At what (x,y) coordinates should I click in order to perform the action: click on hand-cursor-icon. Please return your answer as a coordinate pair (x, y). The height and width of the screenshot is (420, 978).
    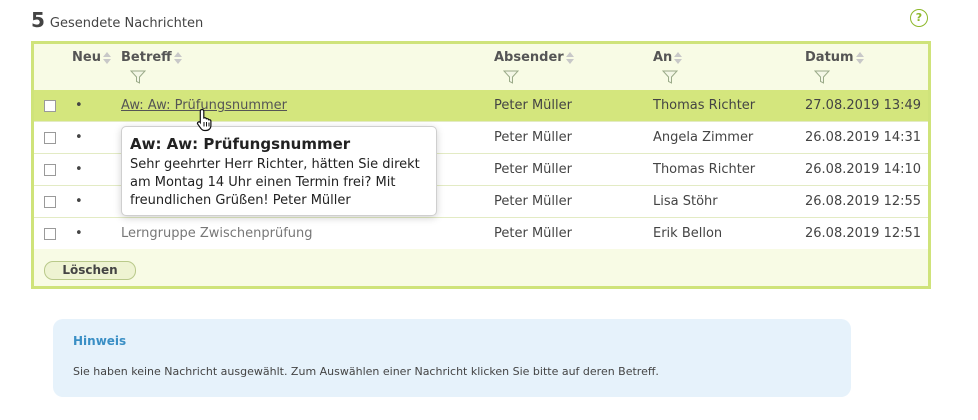
    Looking at the image, I should click on (204, 120).